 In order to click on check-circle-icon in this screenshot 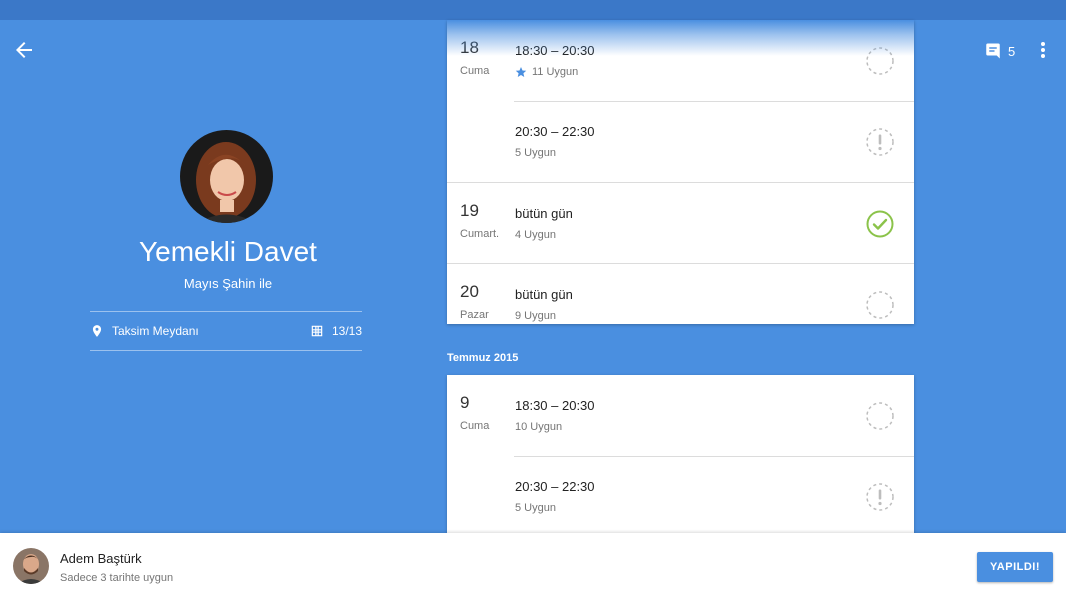, I will do `click(880, 224)`.